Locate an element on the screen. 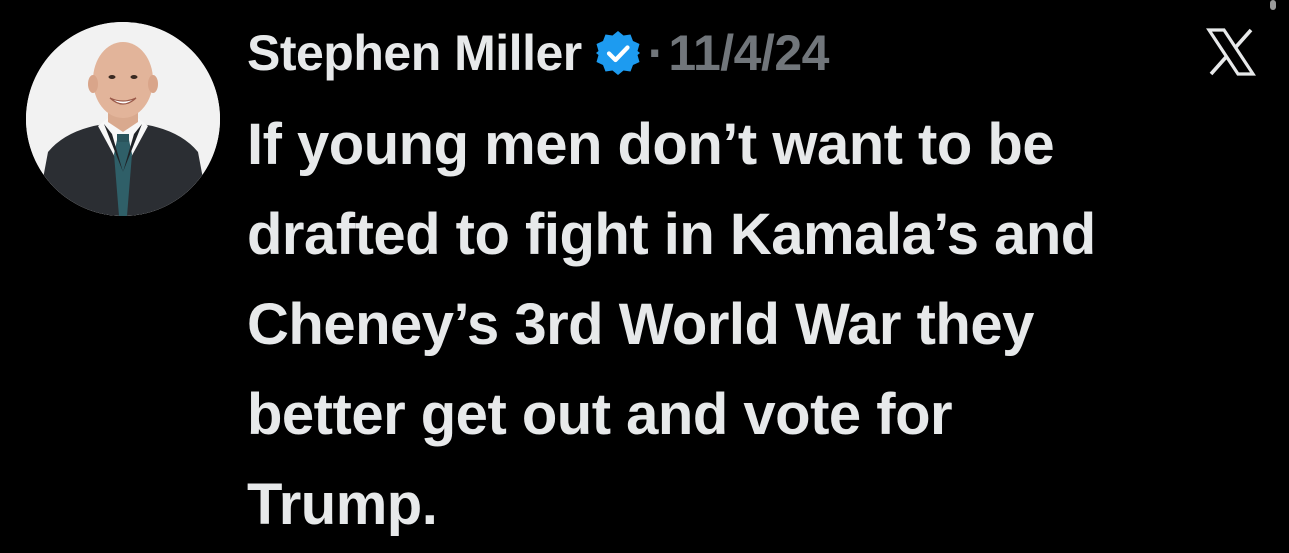 Image resolution: width=1289 pixels, height=553 pixels. scroll-indicator is located at coordinates (1273, 5).